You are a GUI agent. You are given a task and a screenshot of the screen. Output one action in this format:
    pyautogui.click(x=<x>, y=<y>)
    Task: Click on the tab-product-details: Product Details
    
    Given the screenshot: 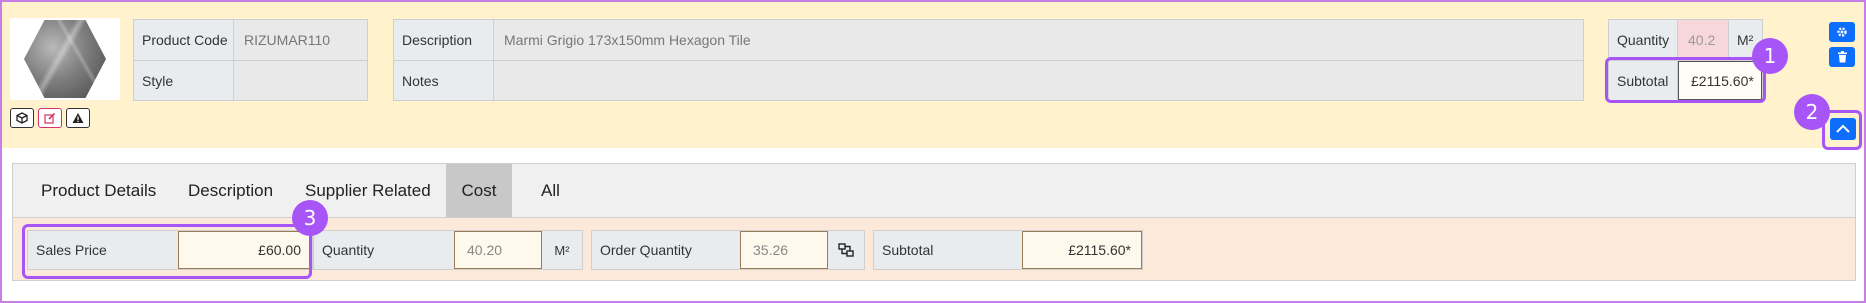 What is the action you would take?
    pyautogui.click(x=98, y=190)
    